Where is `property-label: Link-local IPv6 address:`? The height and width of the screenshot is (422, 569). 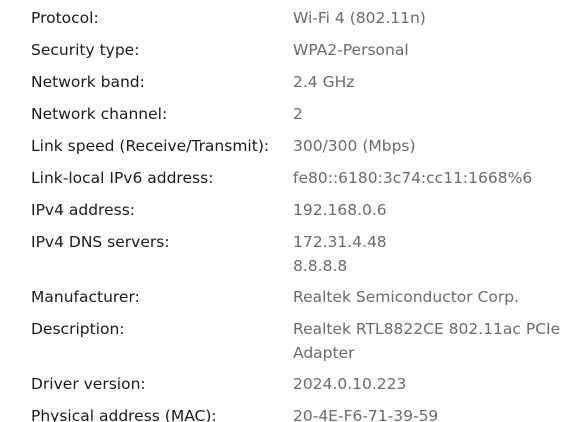 property-label: Link-local IPv6 address: is located at coordinates (122, 178).